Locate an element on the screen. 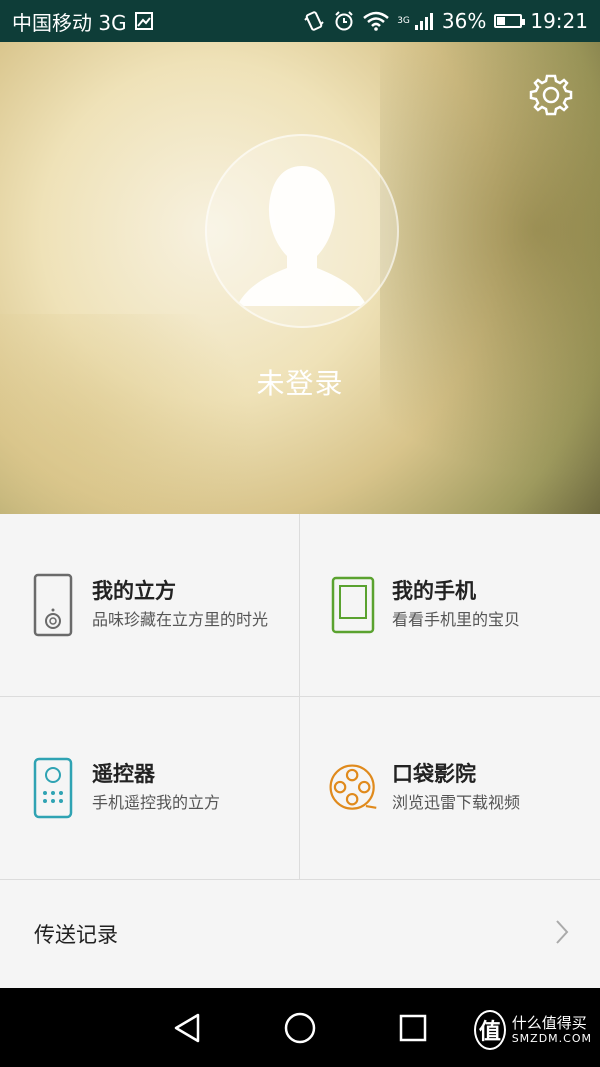 Image resolution: width=600 pixels, height=1067 pixels. tile-title: 口袋影院 is located at coordinates (434, 774).